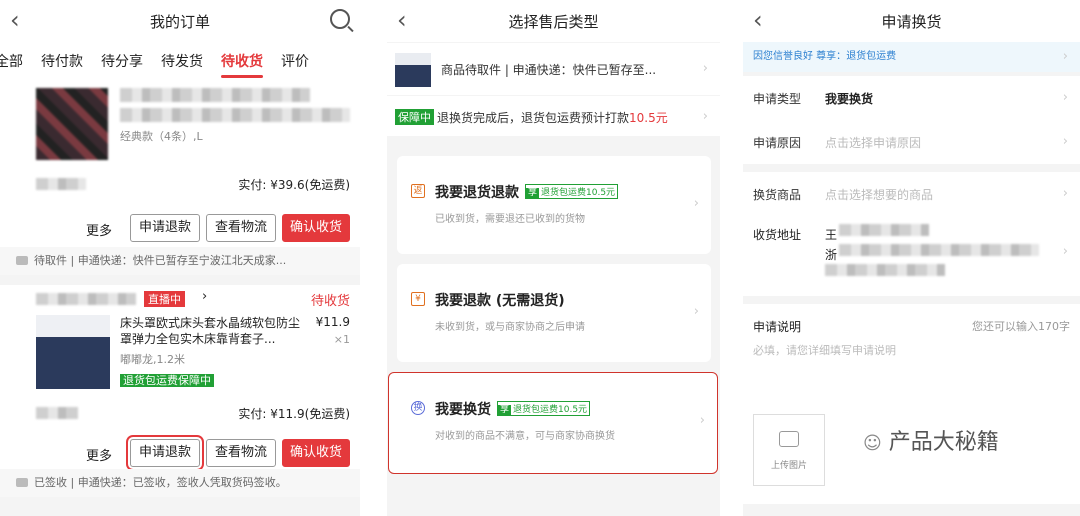 Image resolution: width=1080 pixels, height=516 pixels. What do you see at coordinates (789, 450) in the screenshot?
I see `upload-image-button: 上传图片` at bounding box center [789, 450].